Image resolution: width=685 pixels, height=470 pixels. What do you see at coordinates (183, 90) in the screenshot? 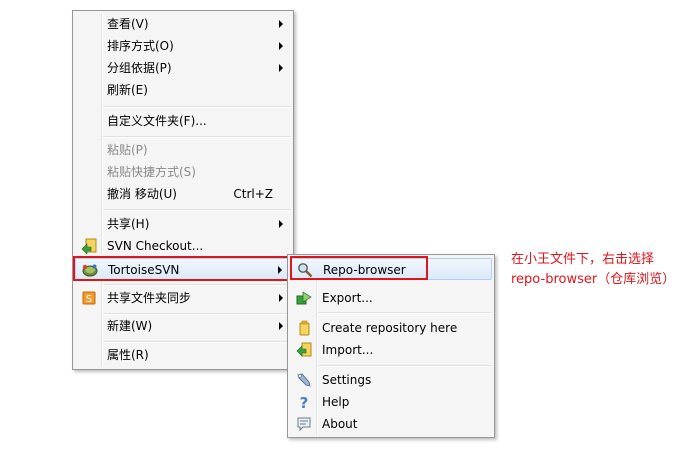
I see `menu-item-refresh: 刷新(E)` at bounding box center [183, 90].